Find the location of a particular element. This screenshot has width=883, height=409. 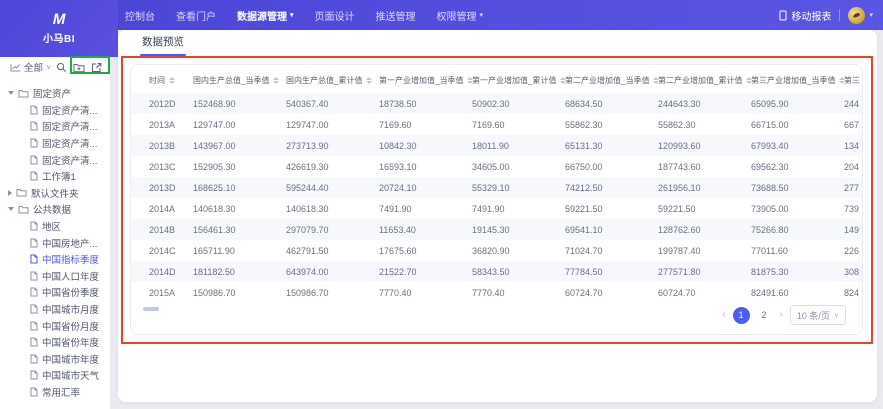

tree-file-item: 地区 is located at coordinates (55, 226).